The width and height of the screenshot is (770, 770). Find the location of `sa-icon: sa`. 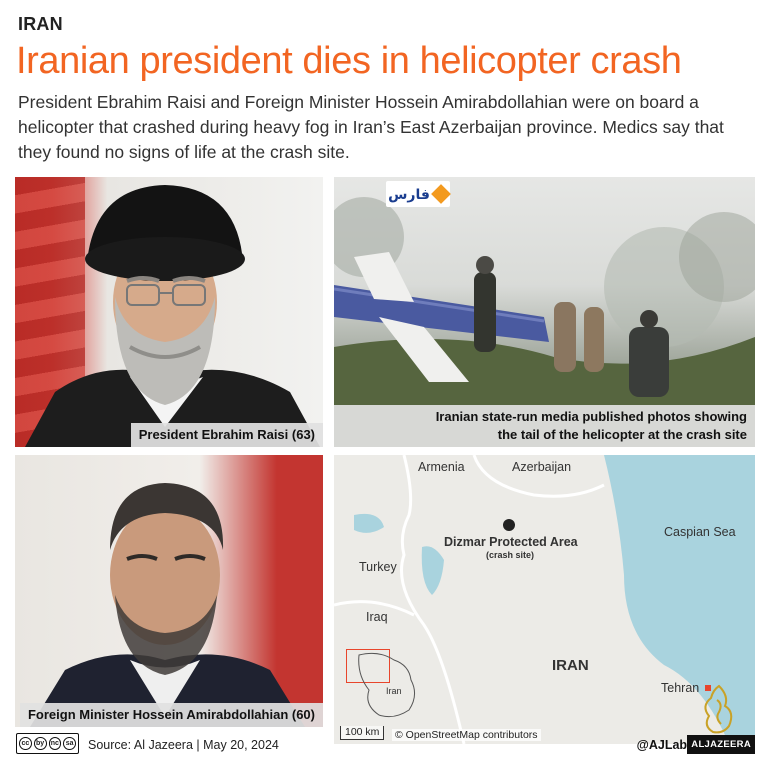

sa-icon: sa is located at coordinates (69, 743).